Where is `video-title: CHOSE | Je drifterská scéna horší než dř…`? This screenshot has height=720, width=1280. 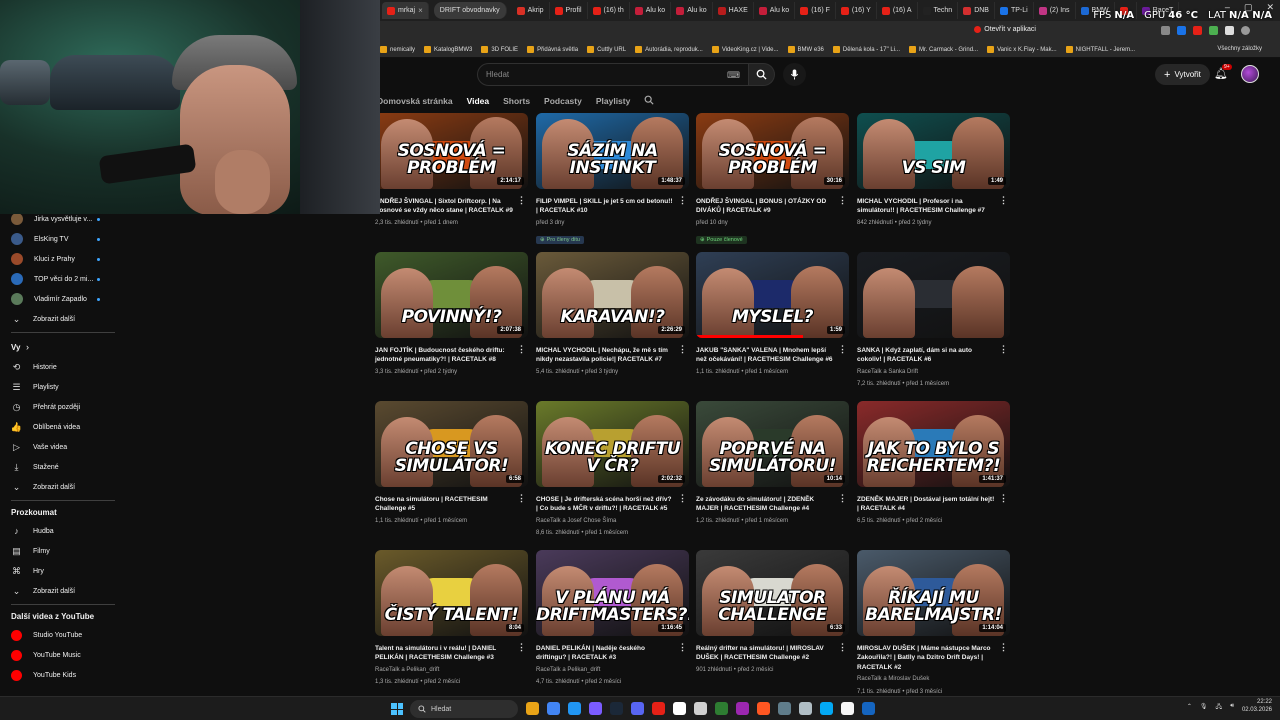 video-title: CHOSE | Je drifterská scéna horší než dř… is located at coordinates (605, 504).